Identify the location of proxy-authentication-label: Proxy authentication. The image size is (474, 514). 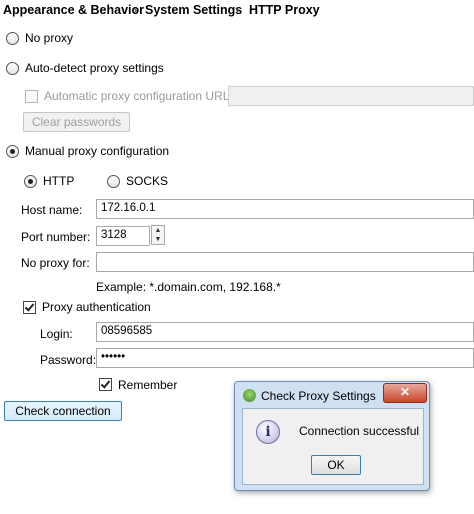
(96, 307).